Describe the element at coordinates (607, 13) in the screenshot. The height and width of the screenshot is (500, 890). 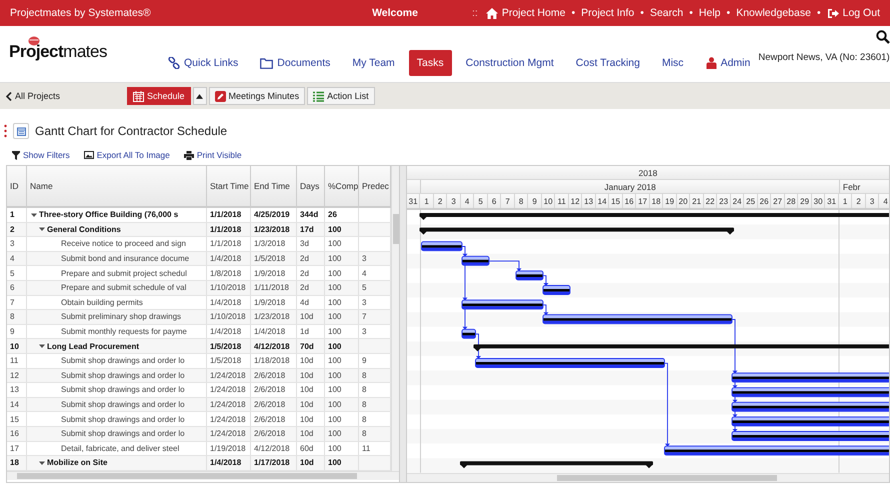
I see `top-link: Project Info` at that location.